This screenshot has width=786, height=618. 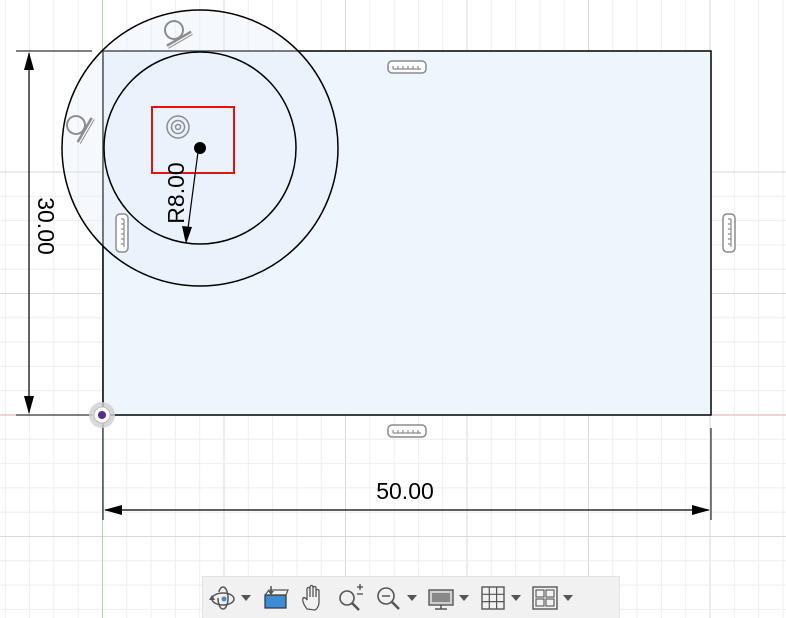 What do you see at coordinates (223, 598) in the screenshot?
I see `orbit-icon` at bounding box center [223, 598].